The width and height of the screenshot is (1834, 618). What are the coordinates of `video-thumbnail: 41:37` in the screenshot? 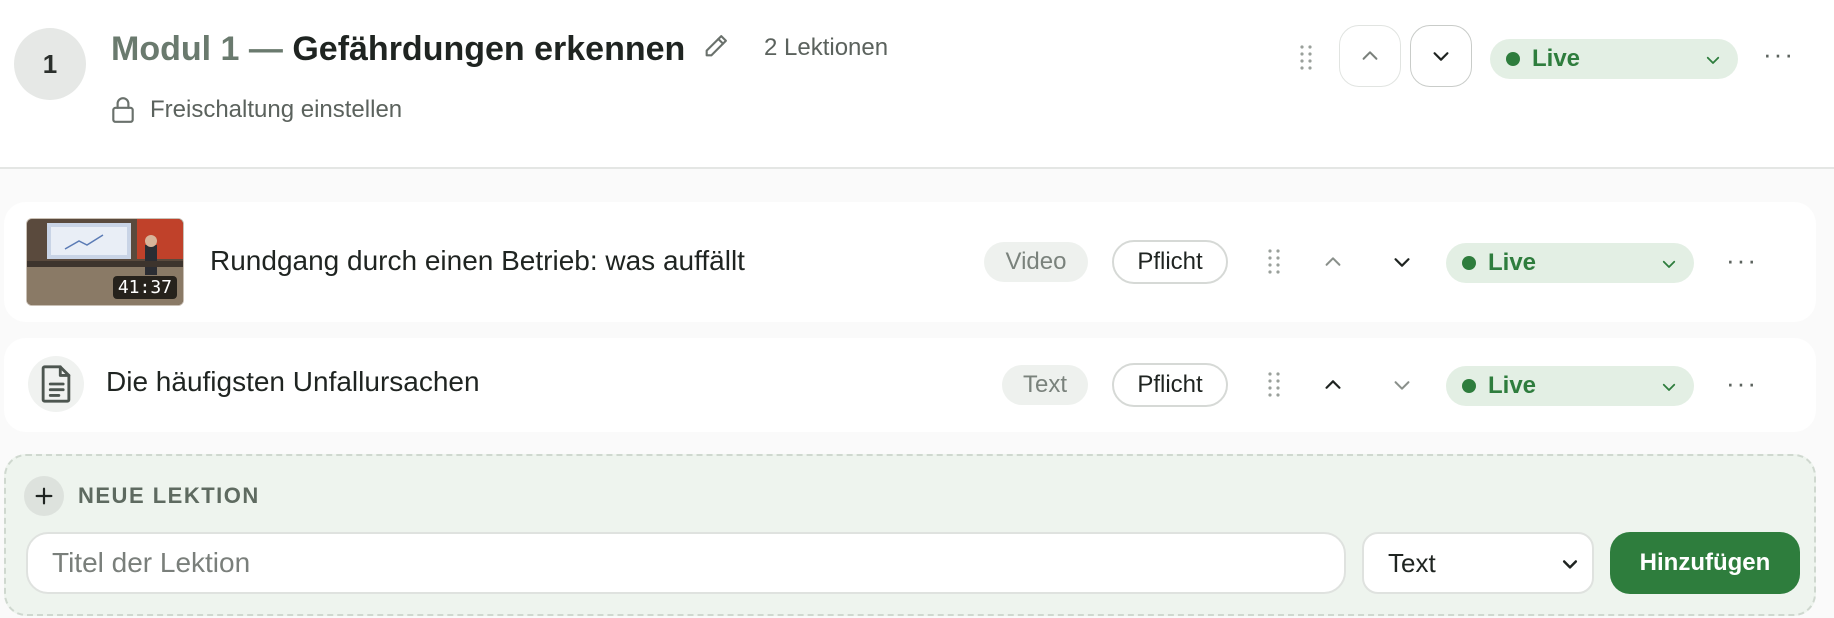 It's located at (105, 262).